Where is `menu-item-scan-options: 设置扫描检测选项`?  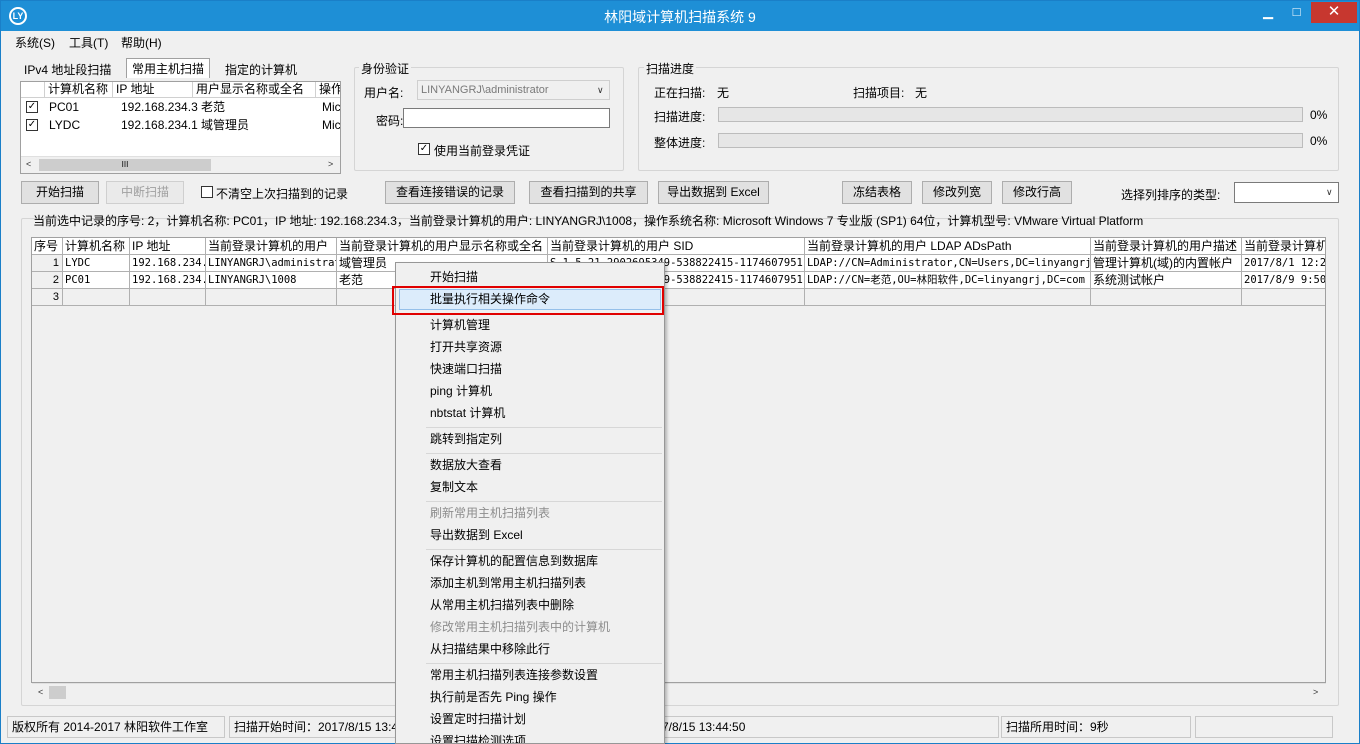
menu-item-scan-options: 设置扫描检测选项 is located at coordinates (530, 737).